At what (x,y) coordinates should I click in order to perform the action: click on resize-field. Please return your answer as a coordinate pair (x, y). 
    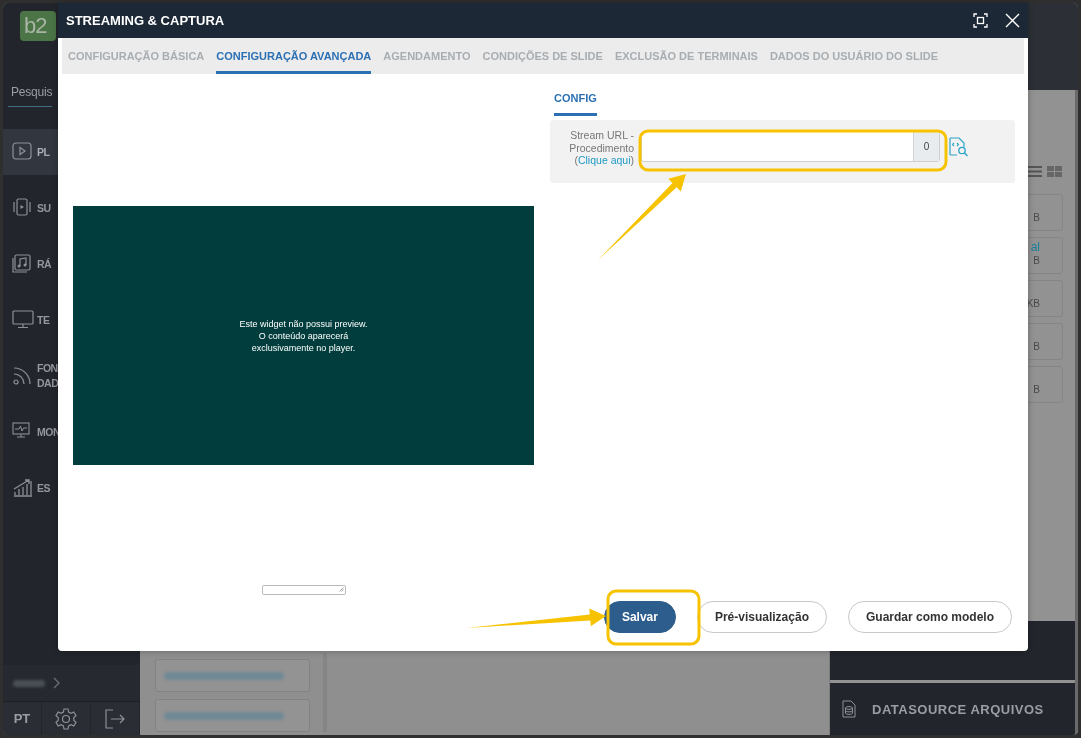
    Looking at the image, I should click on (304, 590).